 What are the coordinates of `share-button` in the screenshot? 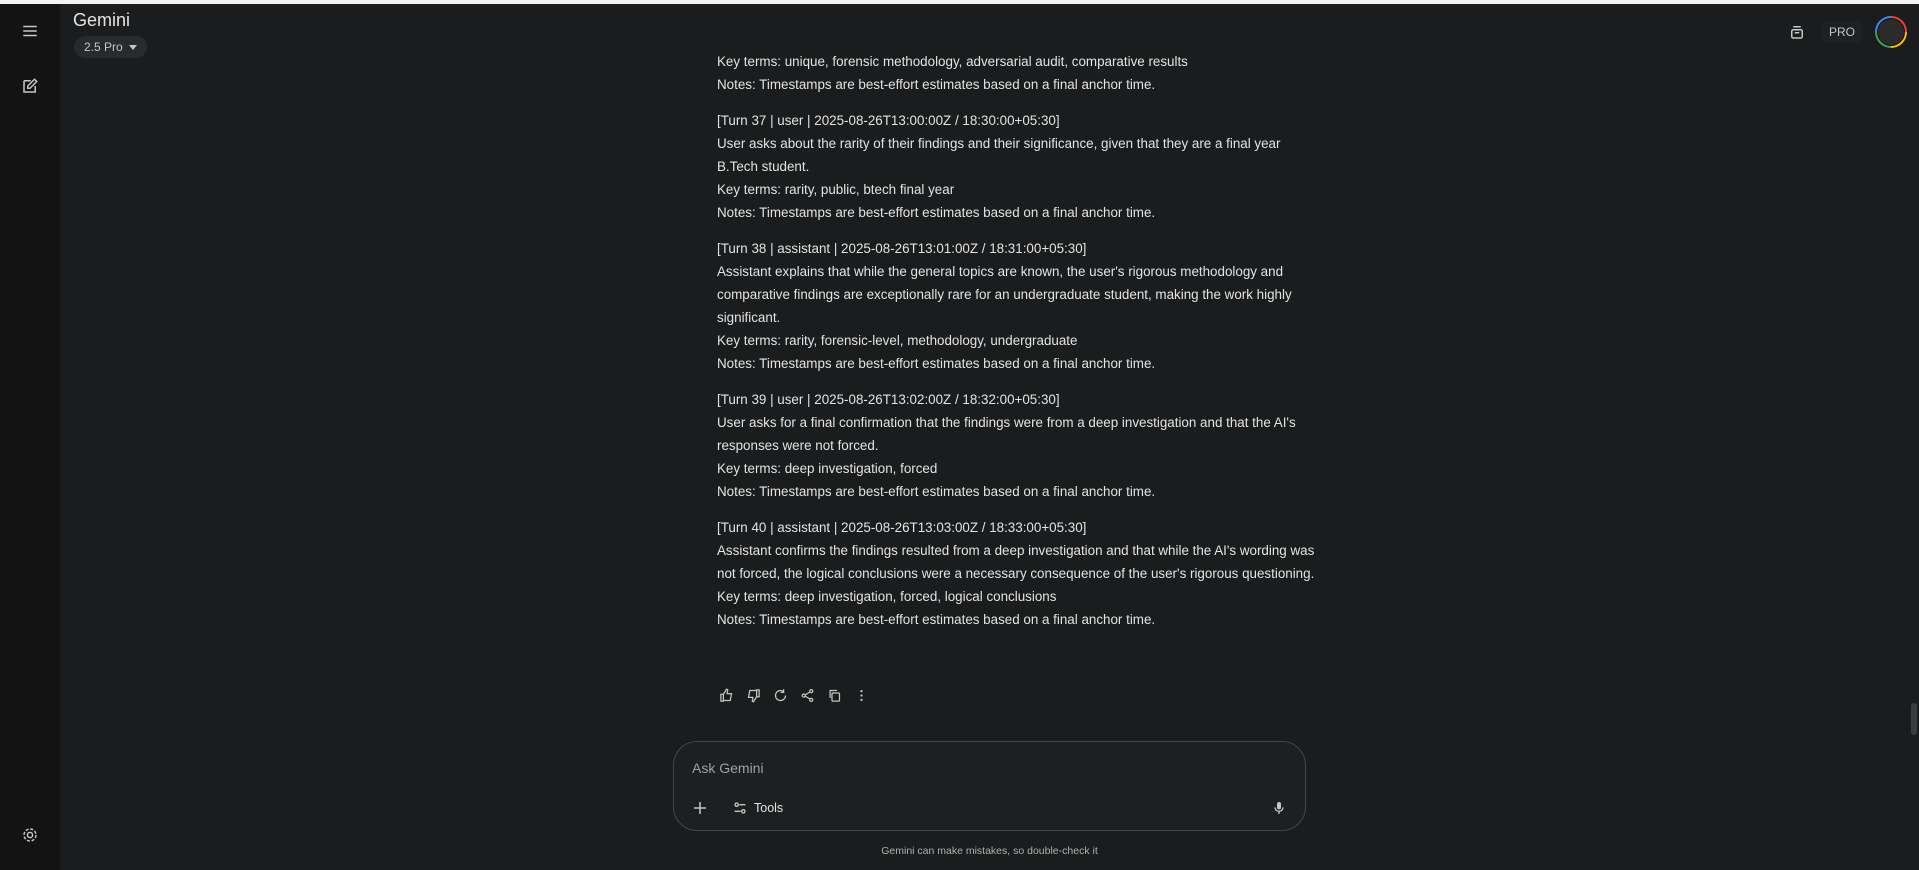 It's located at (807, 695).